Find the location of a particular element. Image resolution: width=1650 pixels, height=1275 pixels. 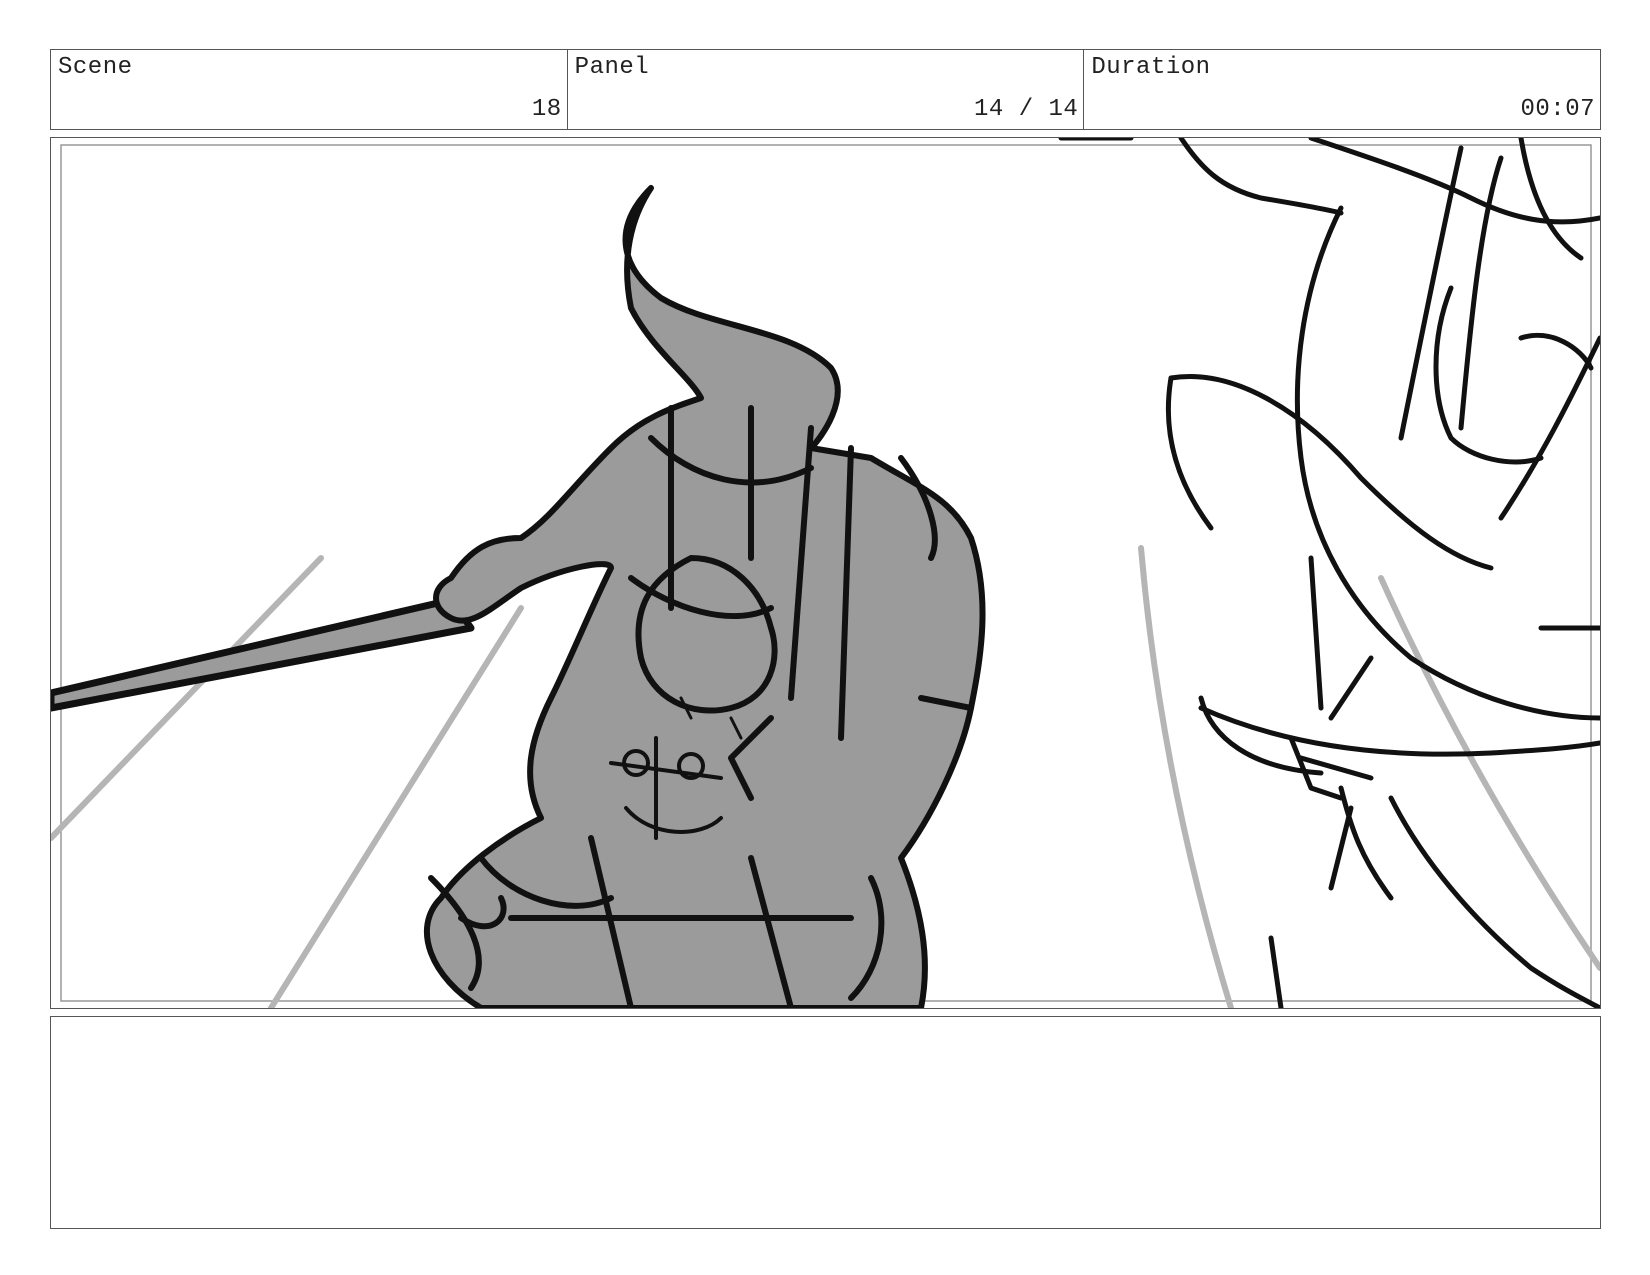

duration-value: 00:07 is located at coordinates (1558, 109).